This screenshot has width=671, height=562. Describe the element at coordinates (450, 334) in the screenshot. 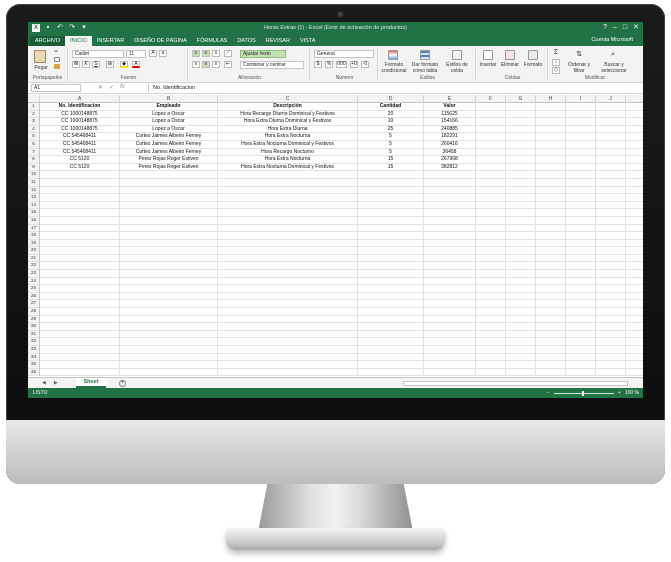

I see `cell-e31` at that location.